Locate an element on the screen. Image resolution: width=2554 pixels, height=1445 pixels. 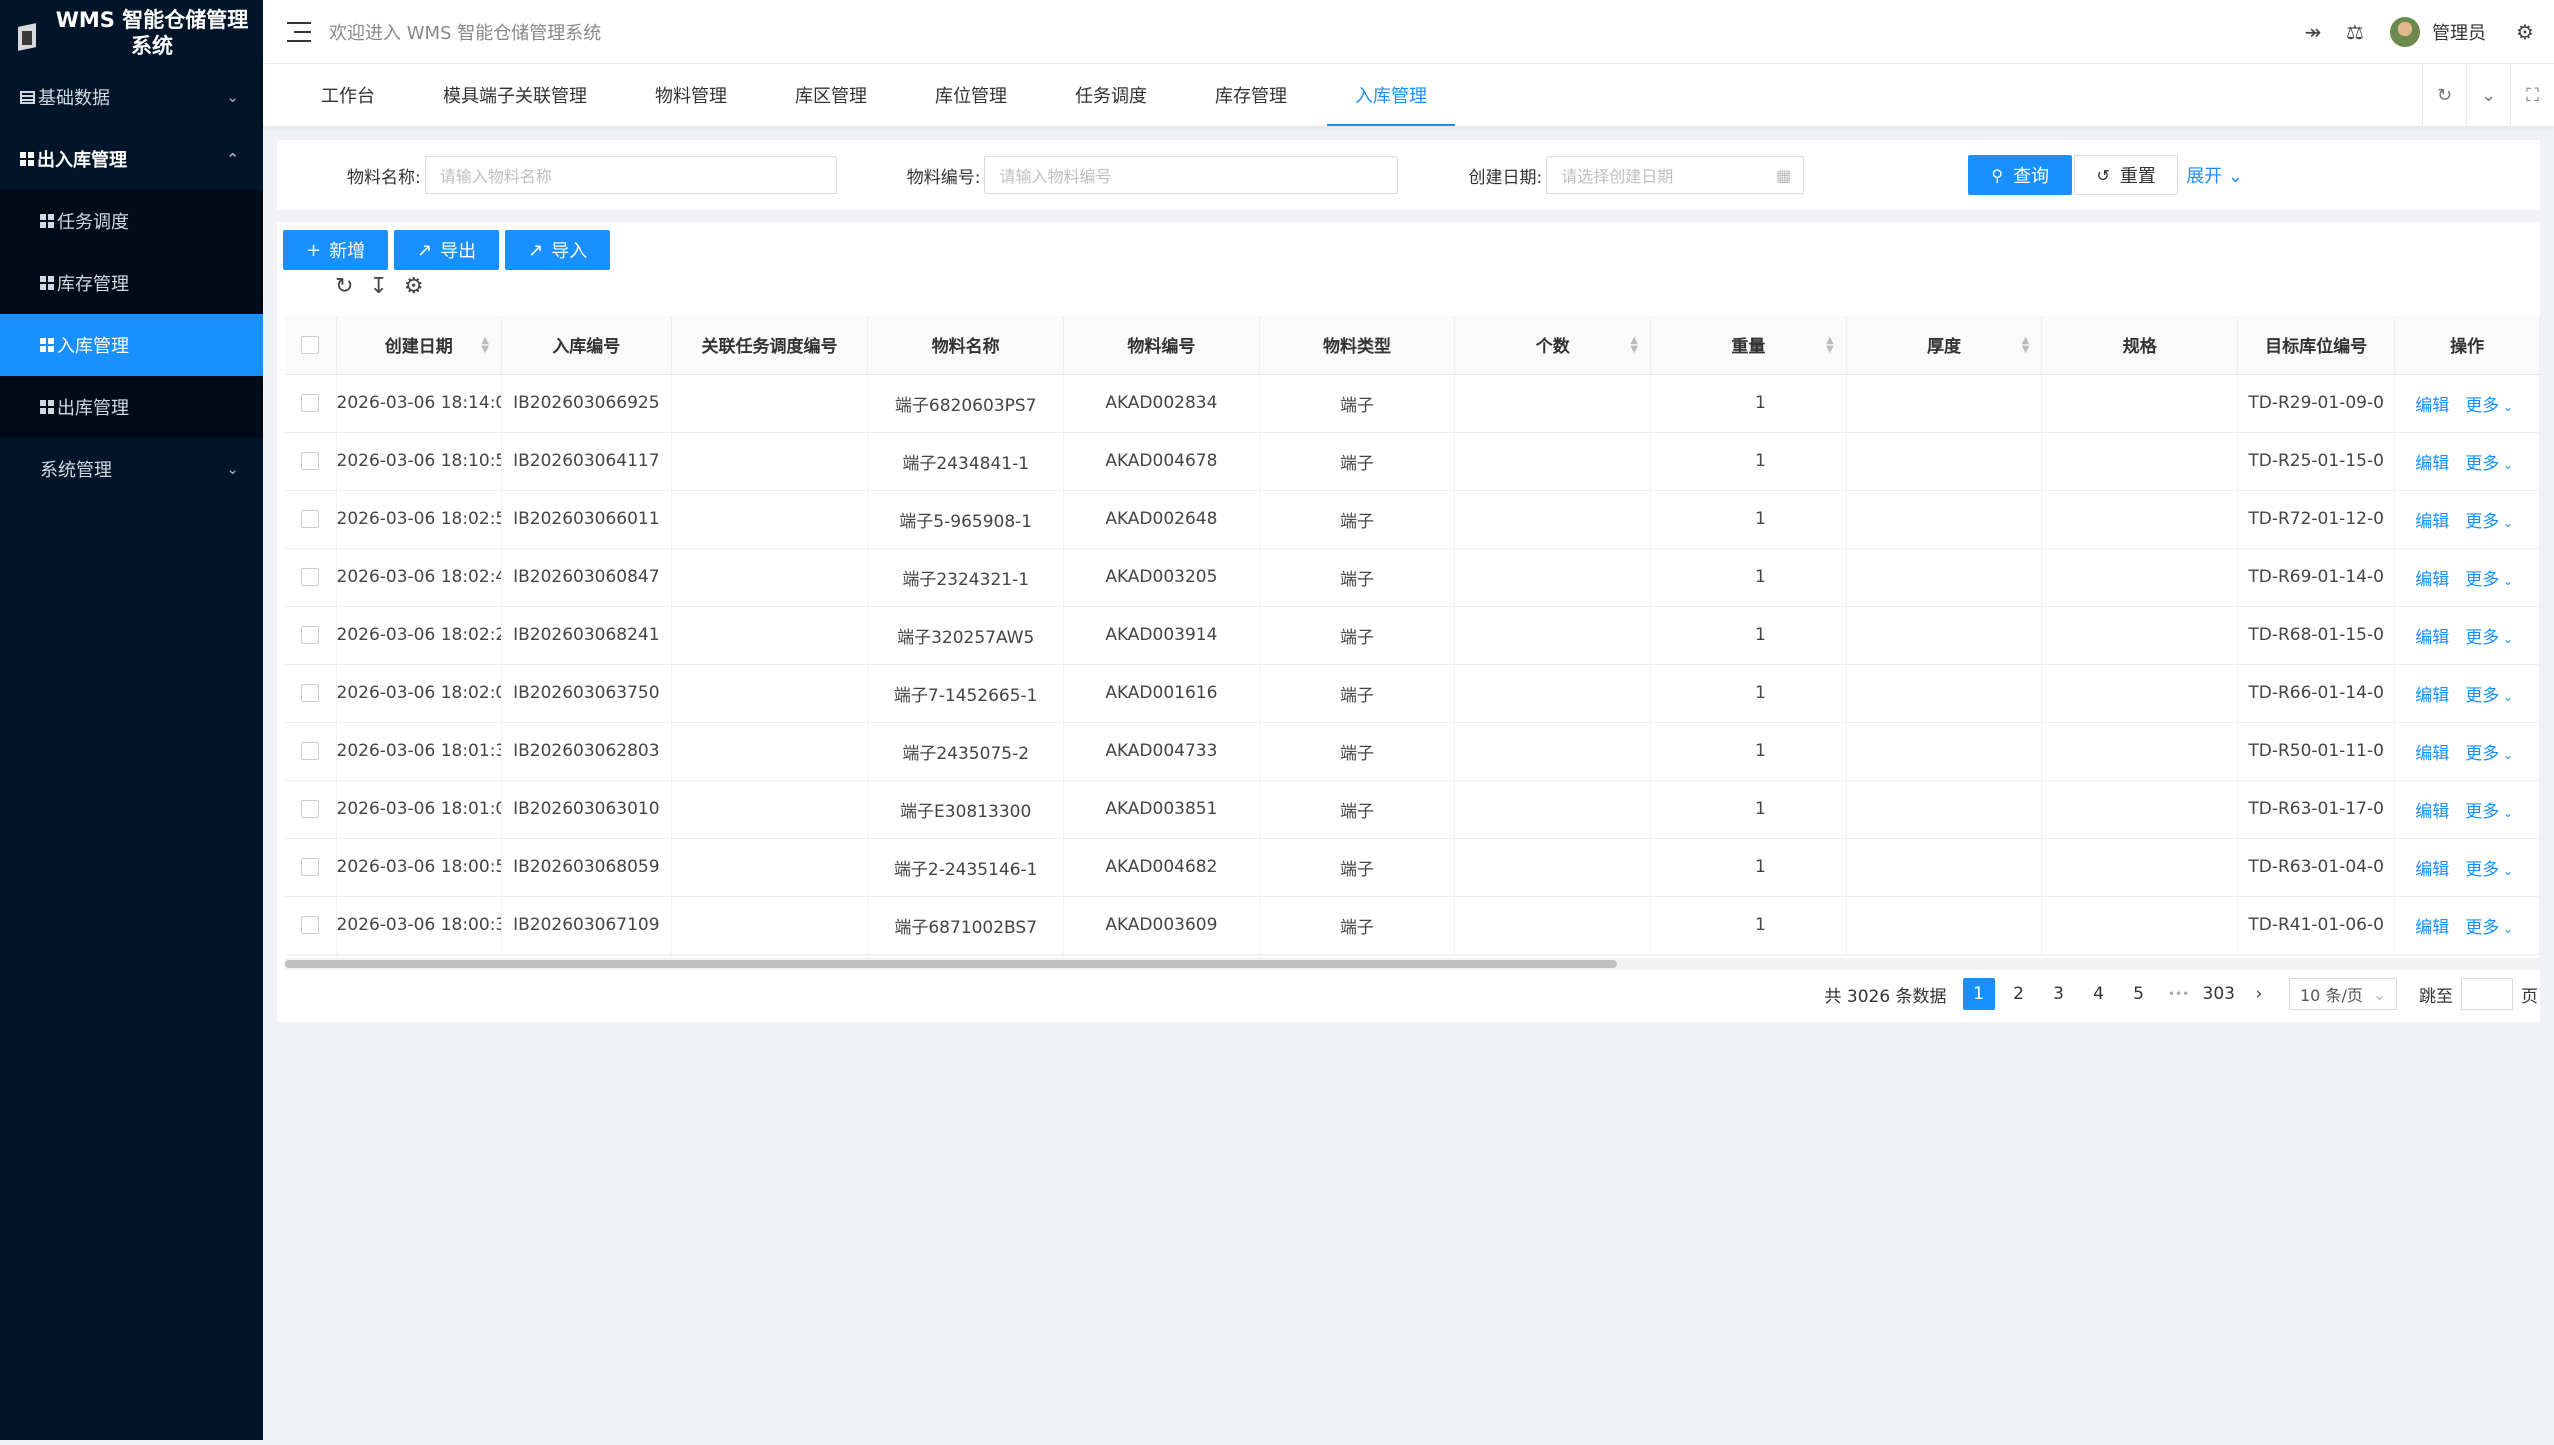
tab-area: 库区管理 is located at coordinates (831, 95).